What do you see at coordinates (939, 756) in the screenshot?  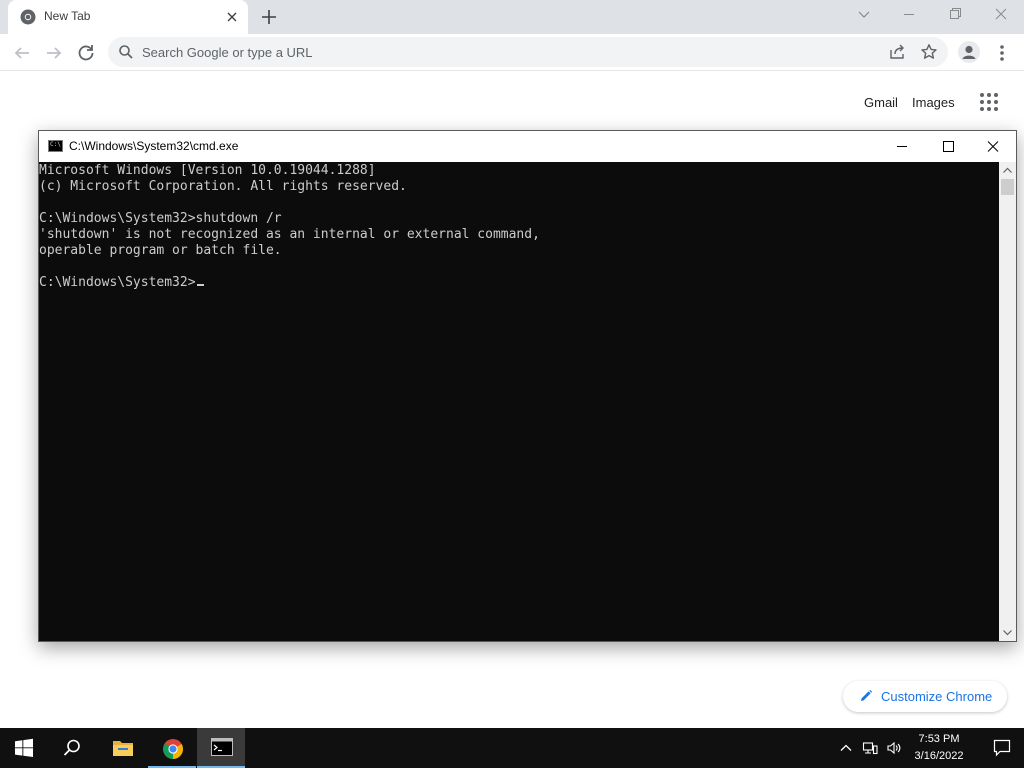 I see `clock-date: 3/16/2022` at bounding box center [939, 756].